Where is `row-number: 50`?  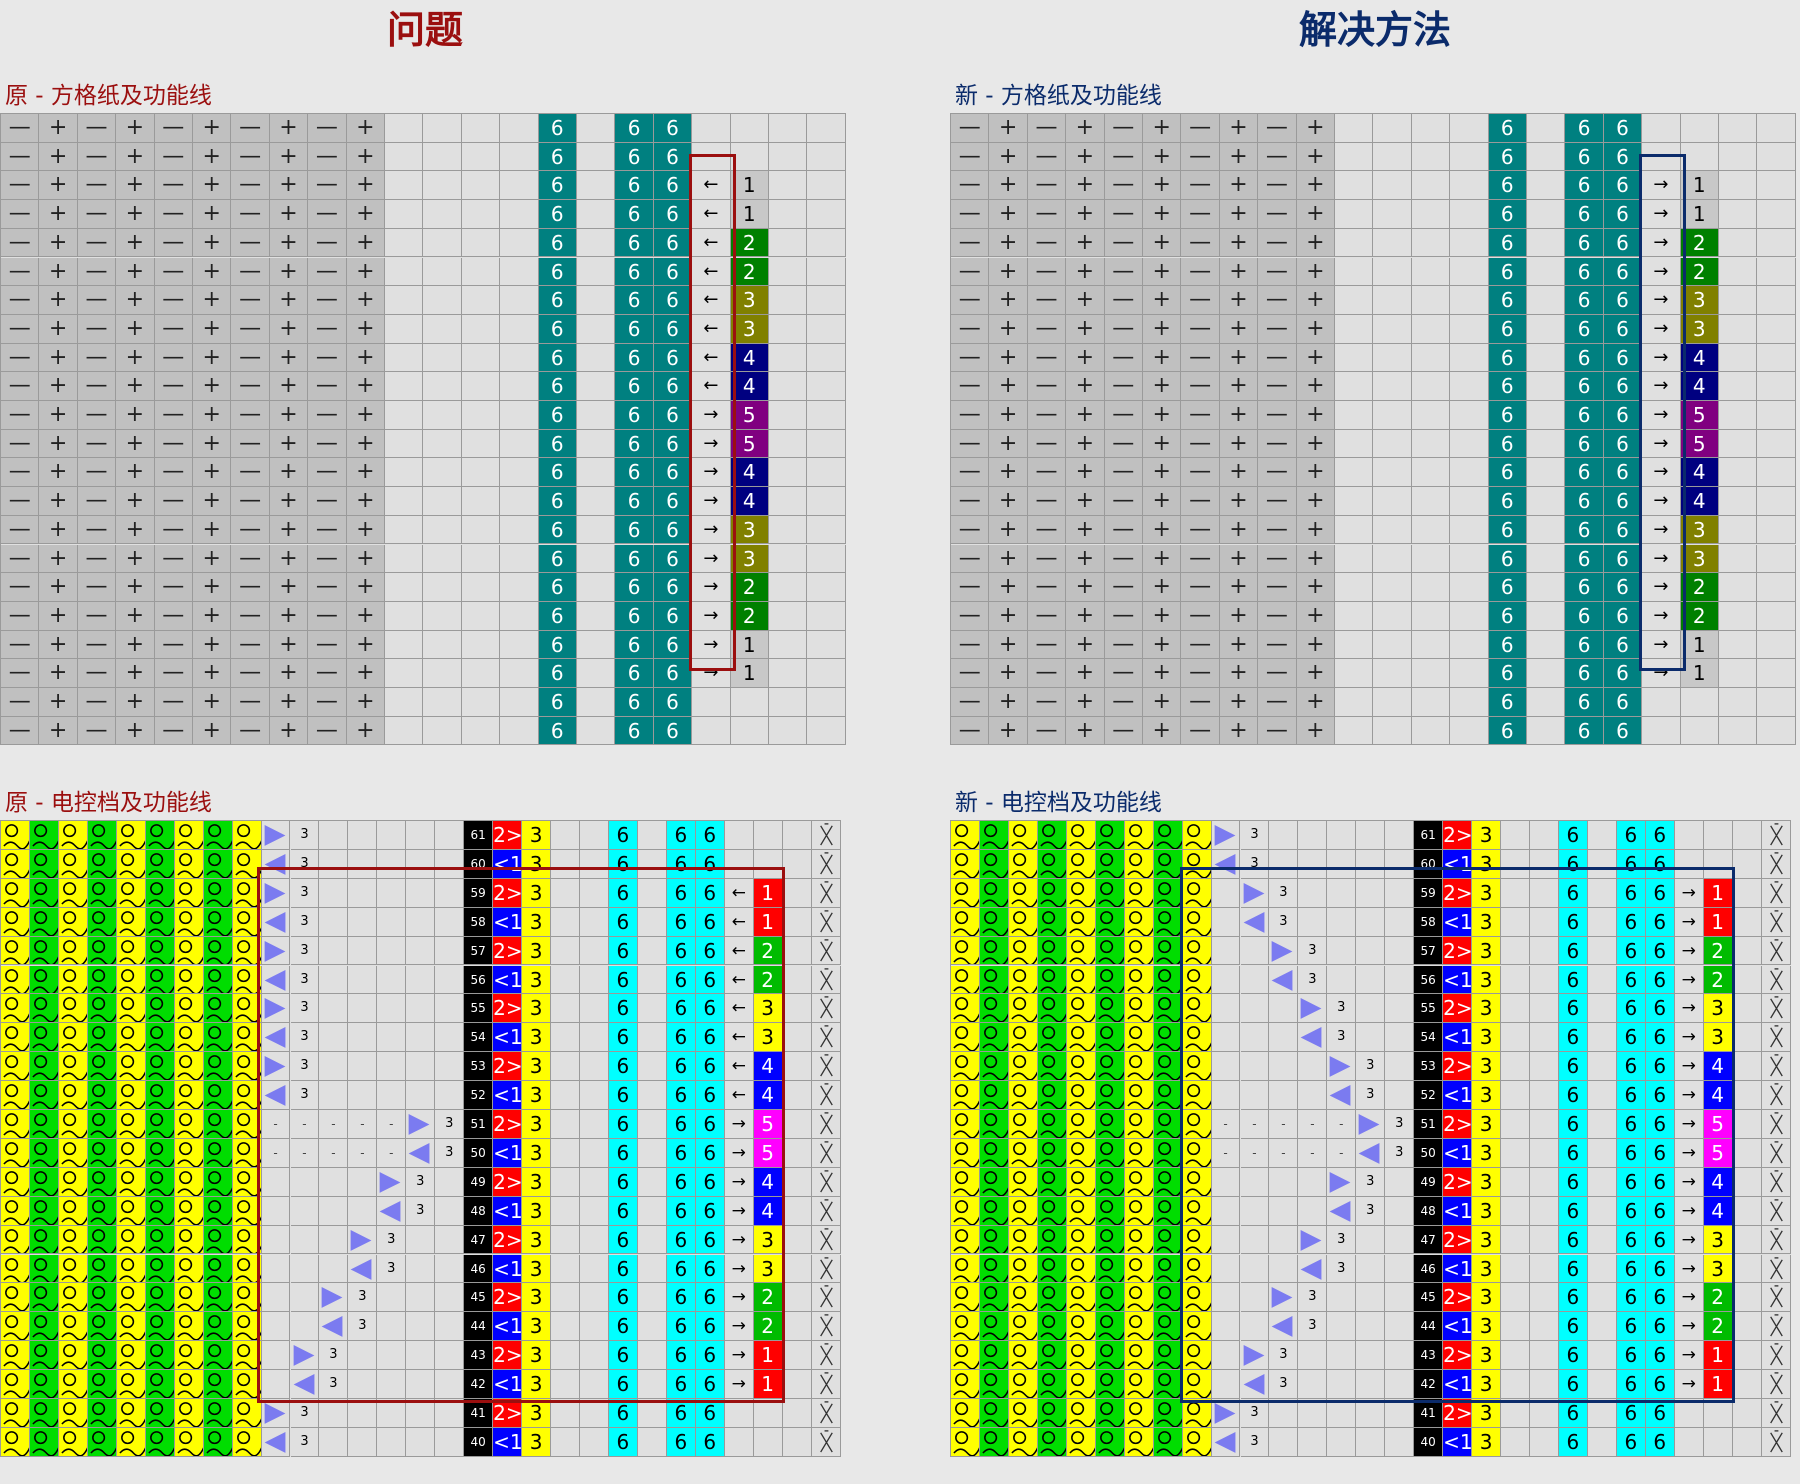 row-number: 50 is located at coordinates (1429, 1153).